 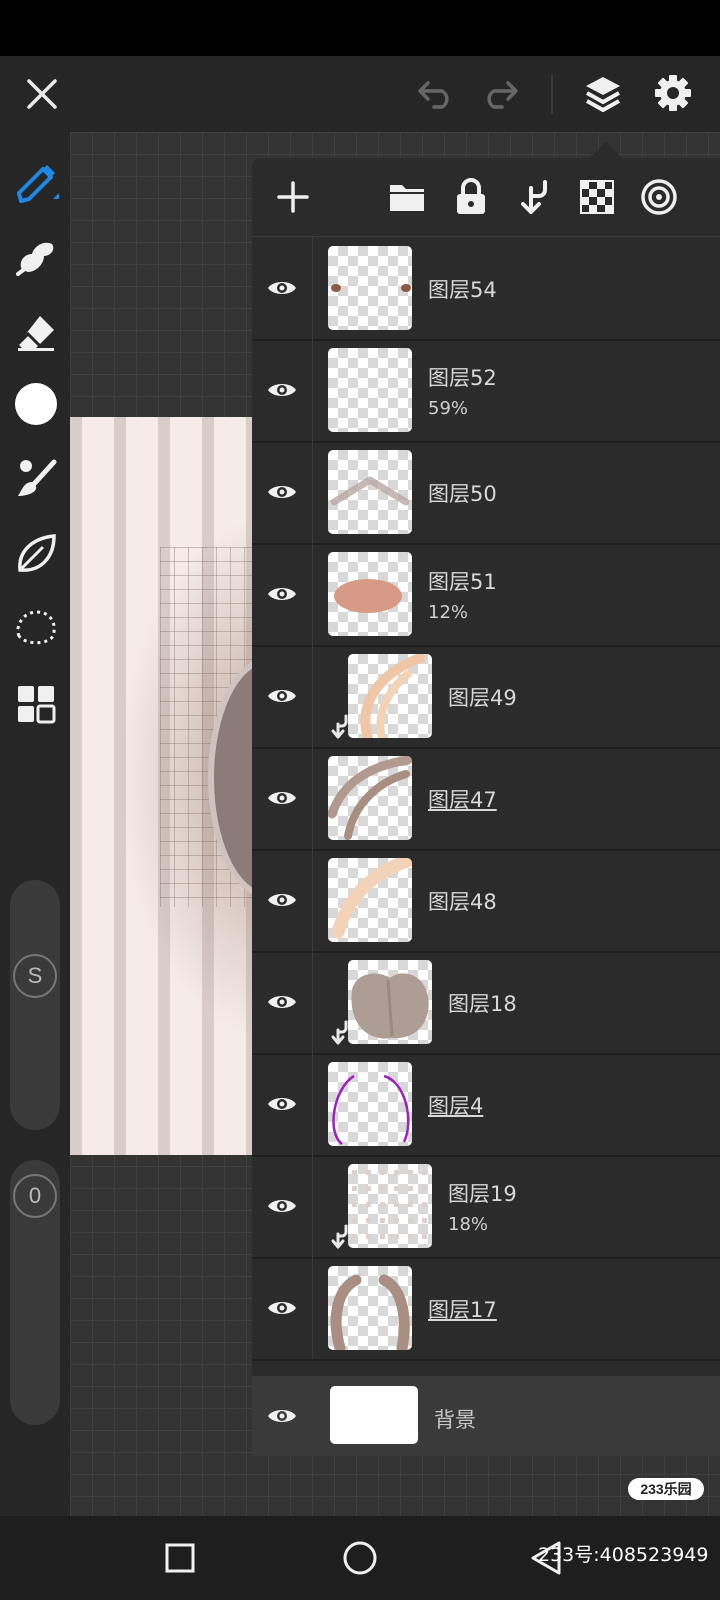 I want to click on layer-opacity: 59%, so click(x=448, y=408).